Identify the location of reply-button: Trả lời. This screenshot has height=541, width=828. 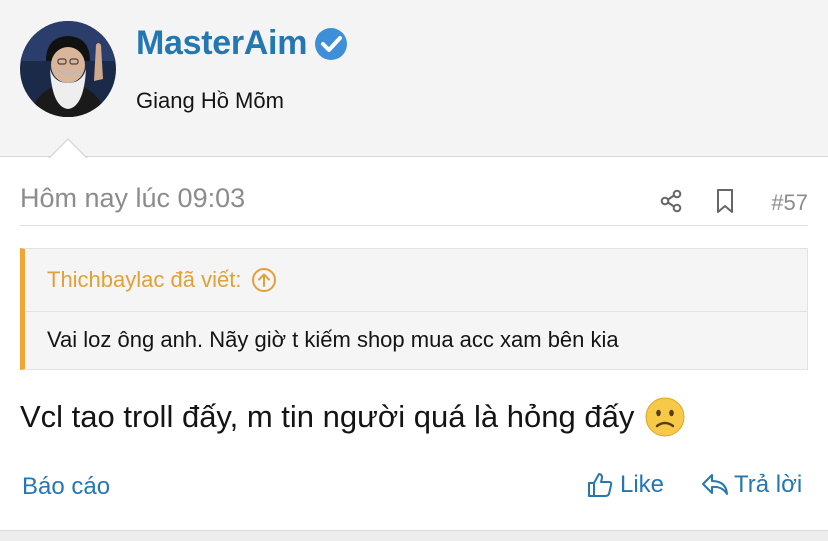
(751, 485).